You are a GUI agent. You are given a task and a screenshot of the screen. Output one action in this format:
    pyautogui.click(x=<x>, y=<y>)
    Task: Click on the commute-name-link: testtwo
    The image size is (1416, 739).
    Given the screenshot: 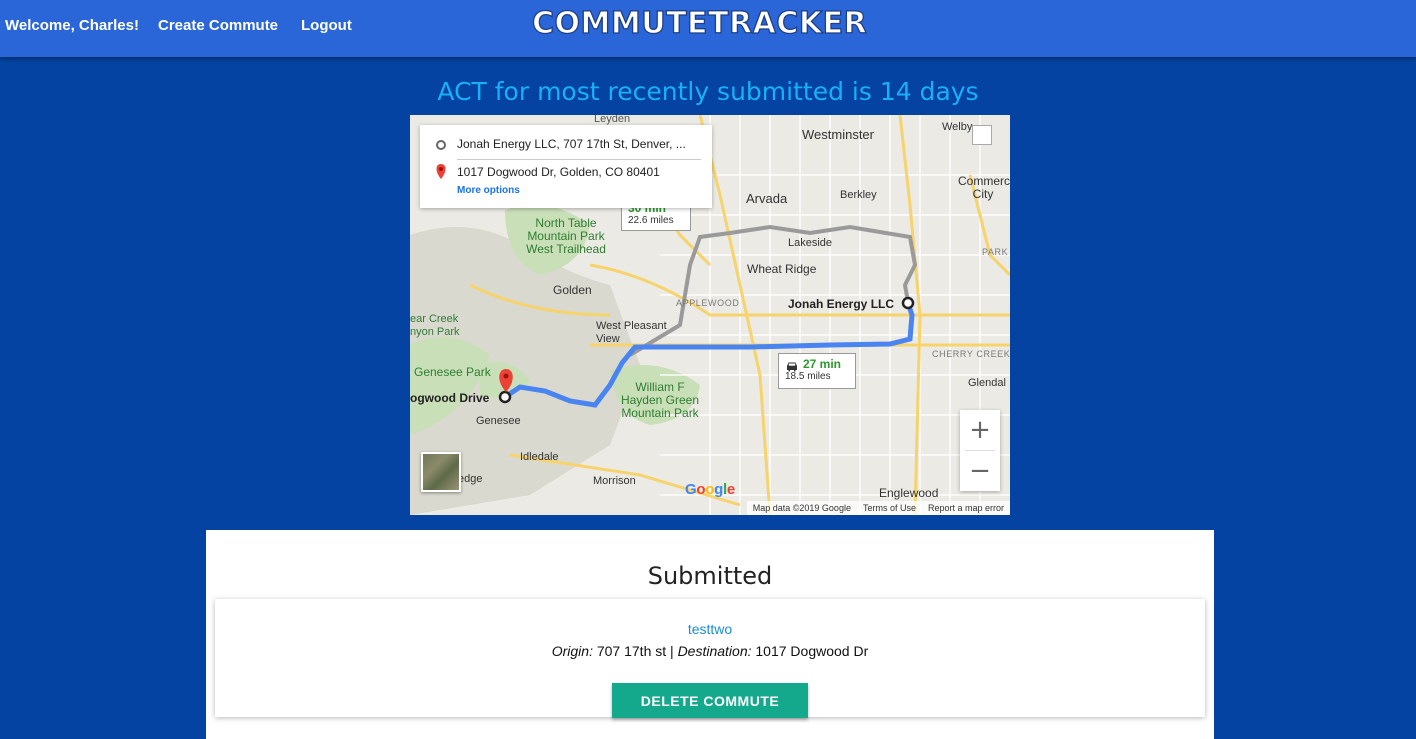 What is the action you would take?
    pyautogui.click(x=710, y=629)
    